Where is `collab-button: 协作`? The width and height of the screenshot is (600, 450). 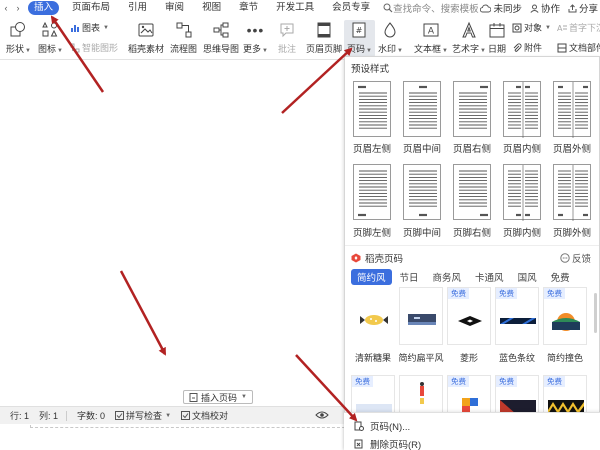 collab-button: 协作 is located at coordinates (545, 8).